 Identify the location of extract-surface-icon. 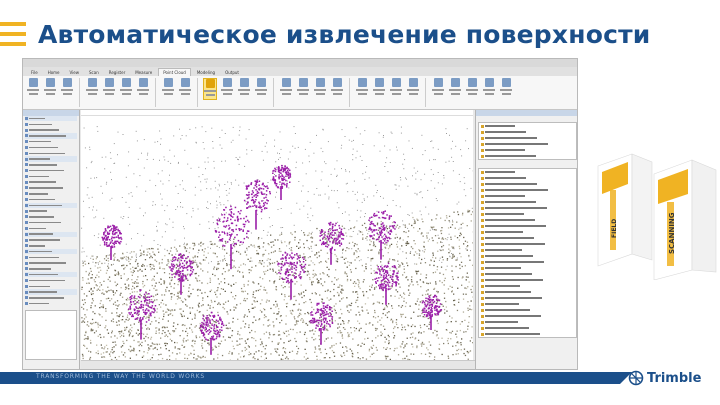
(210, 89).